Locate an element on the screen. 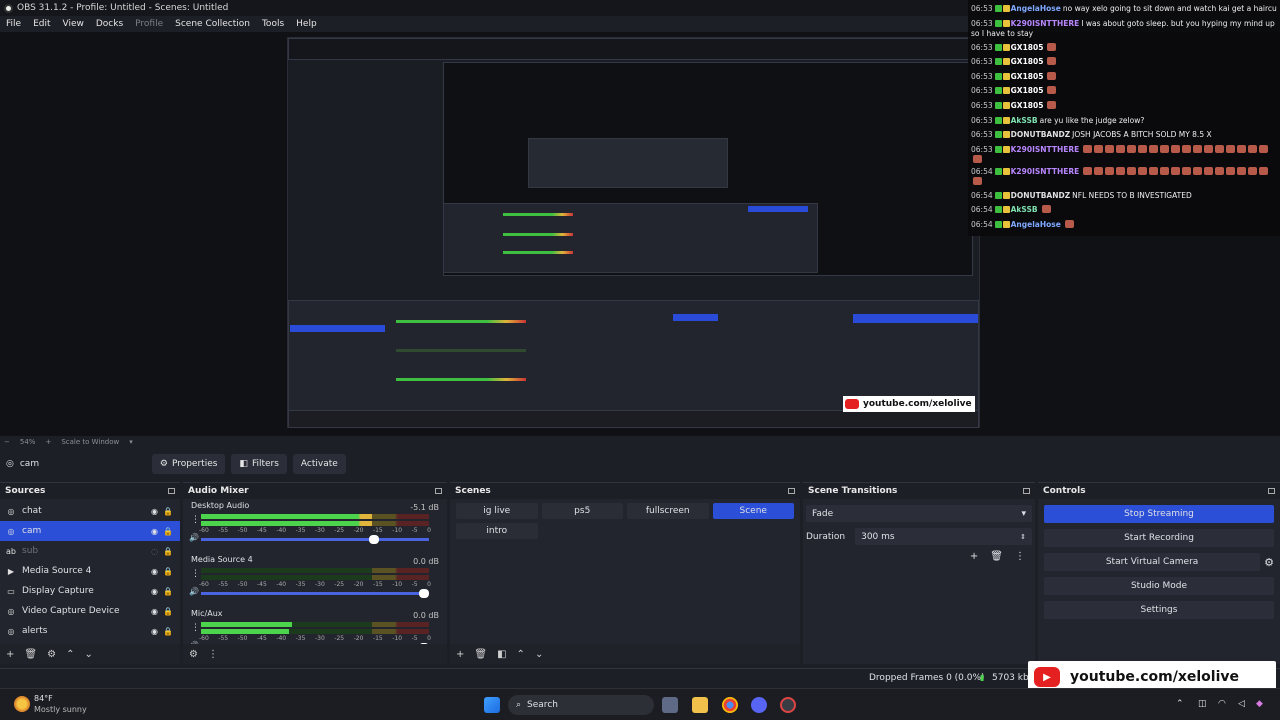 This screenshot has height=720, width=1280. windows-start-icon is located at coordinates (492, 705).